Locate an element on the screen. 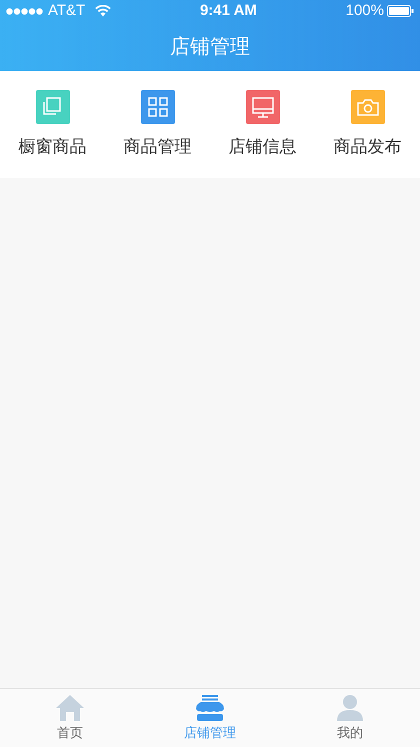 This screenshot has width=420, height=747. wifi-icon is located at coordinates (103, 11).